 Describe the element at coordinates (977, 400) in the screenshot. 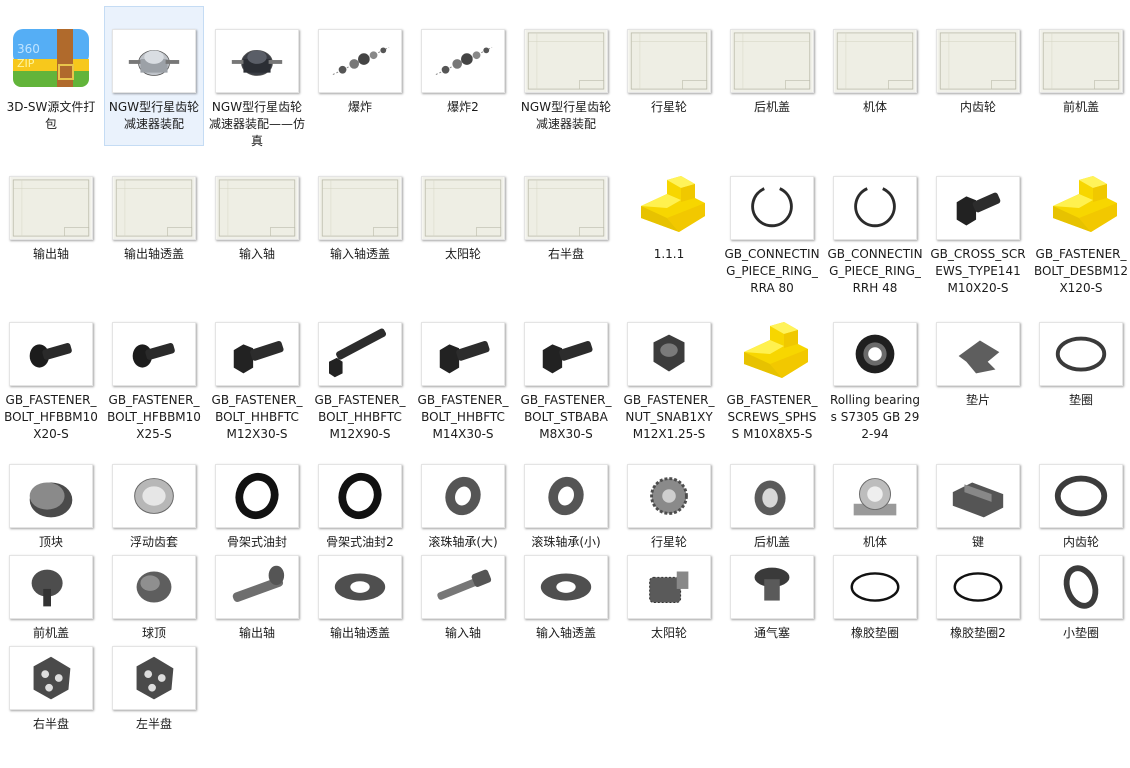

I see `file-name: 垫片` at that location.